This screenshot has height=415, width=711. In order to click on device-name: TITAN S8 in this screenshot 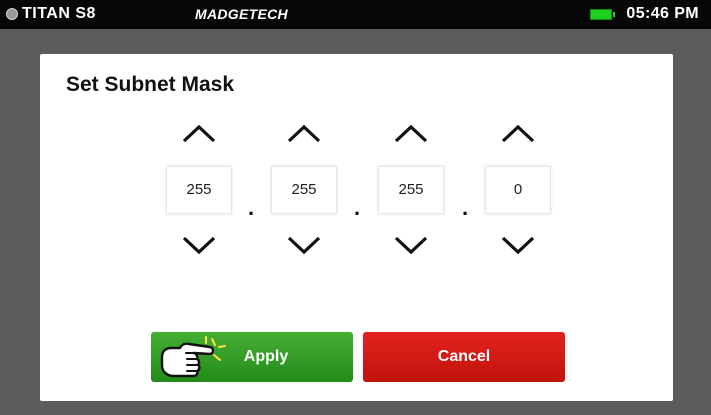, I will do `click(59, 13)`.